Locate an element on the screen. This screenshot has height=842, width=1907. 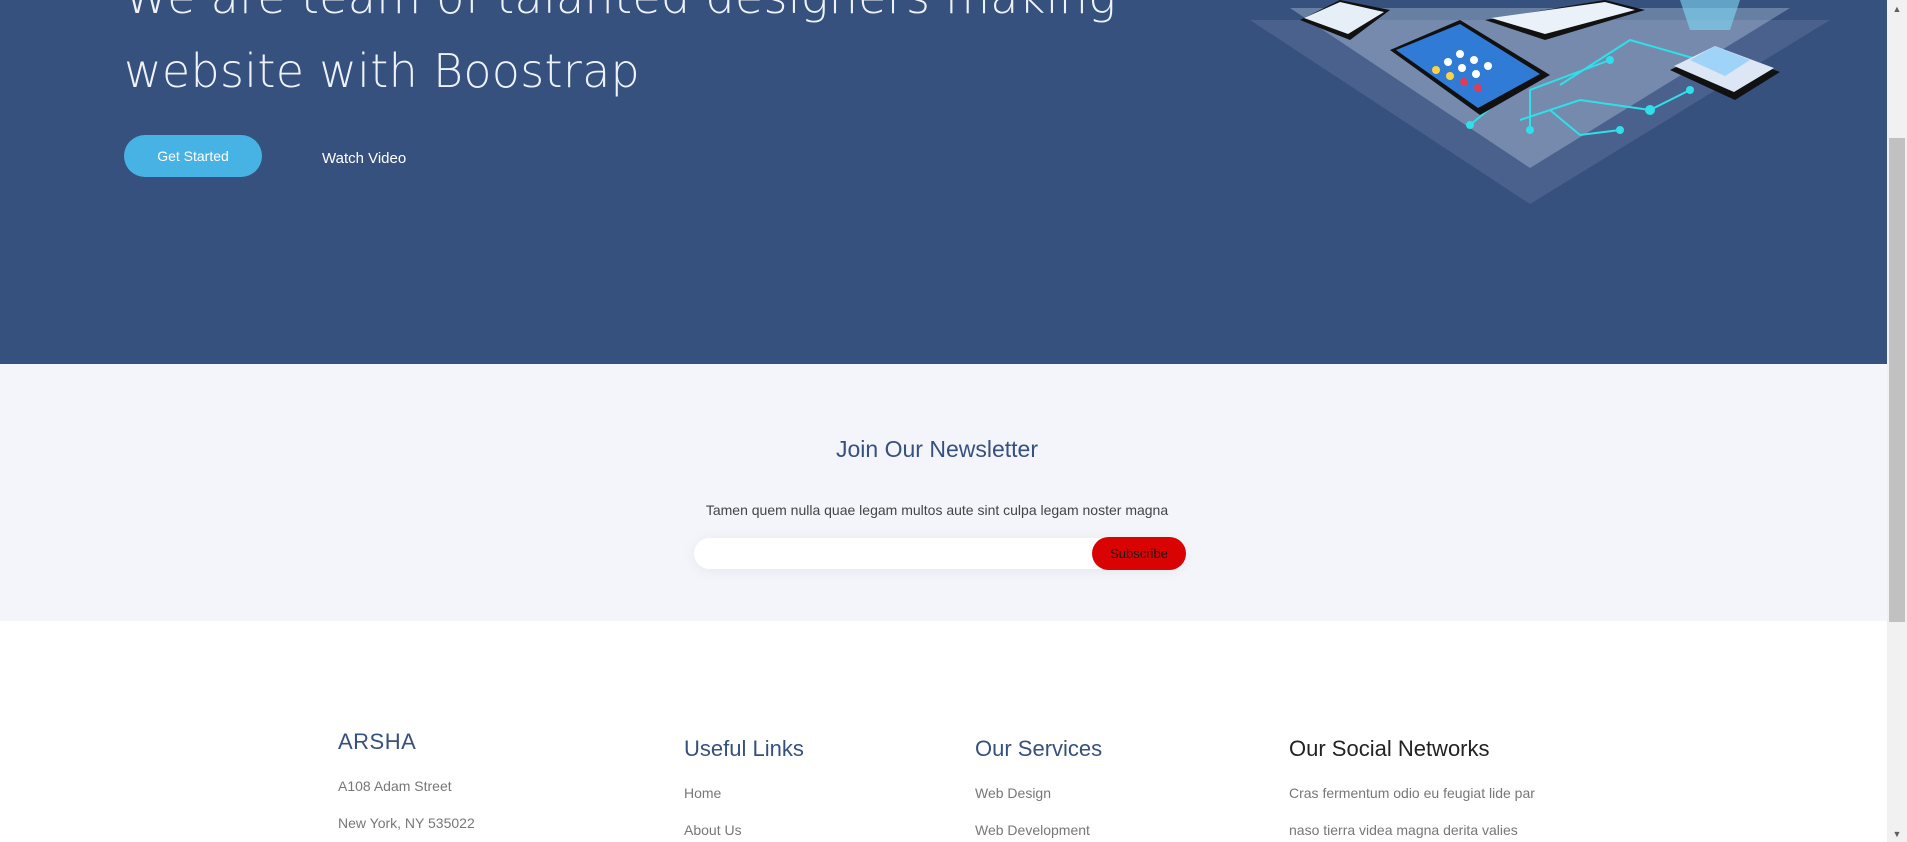
watch-video-link: Watch Video is located at coordinates (364, 158).